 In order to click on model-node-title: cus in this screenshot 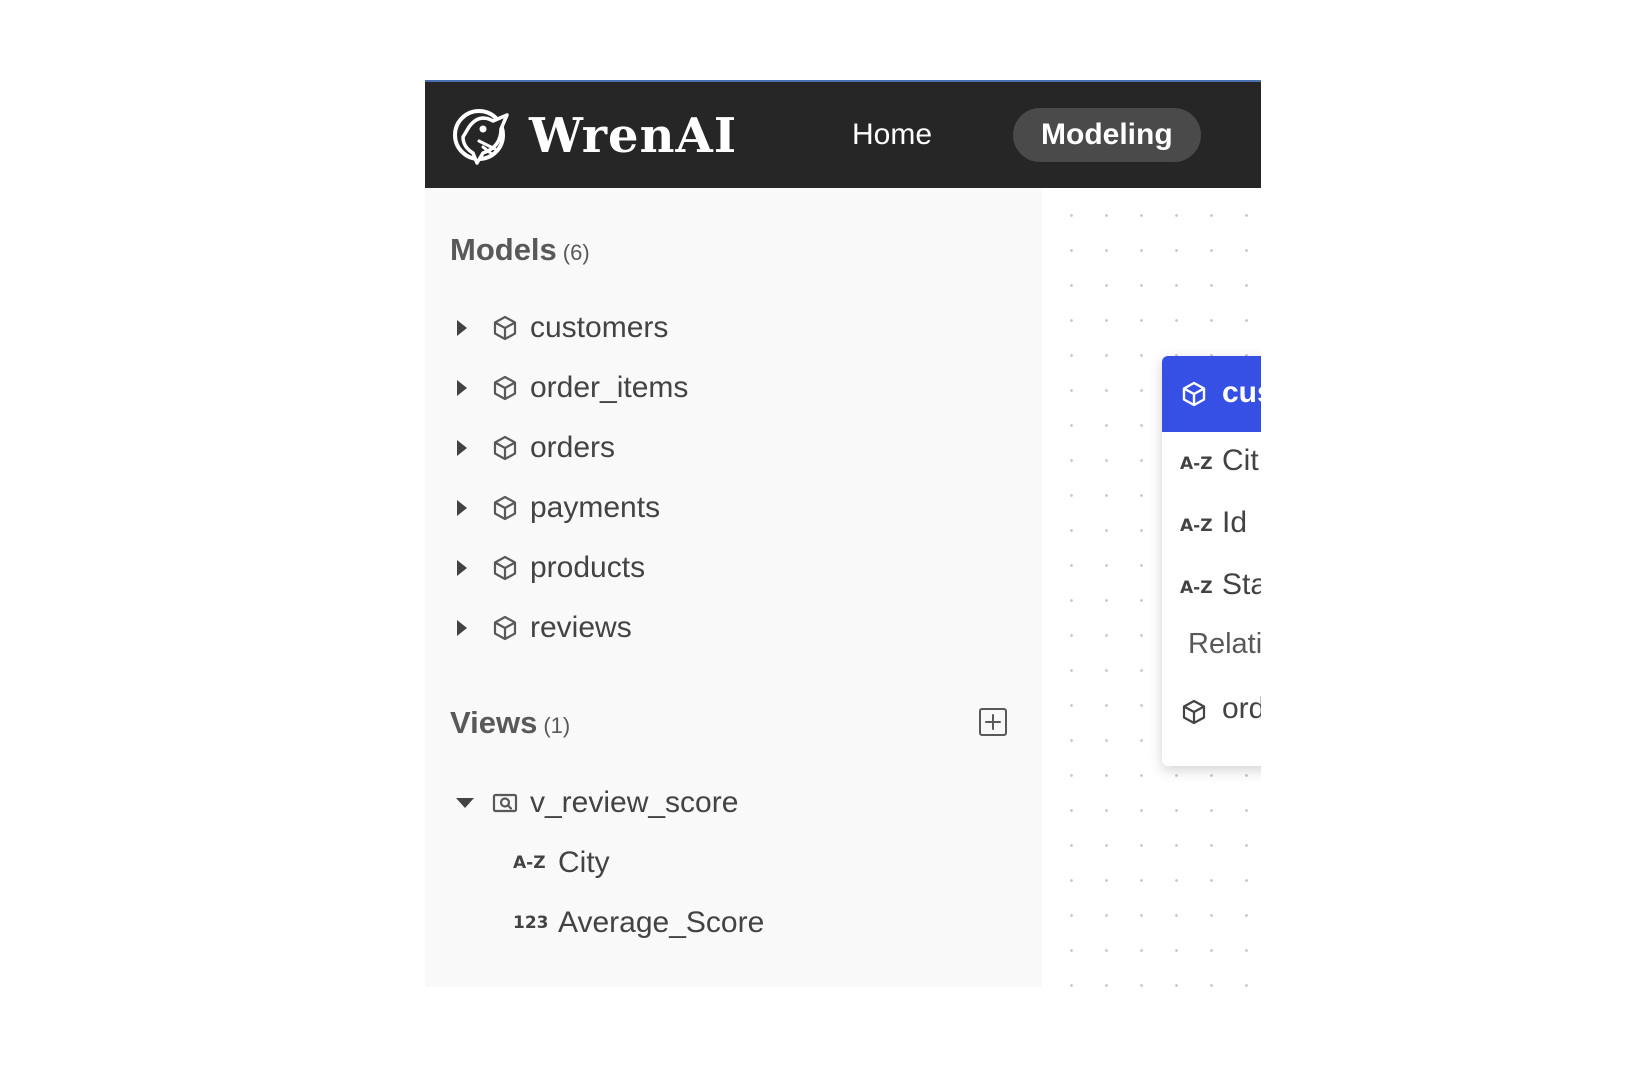, I will do `click(1241, 392)`.